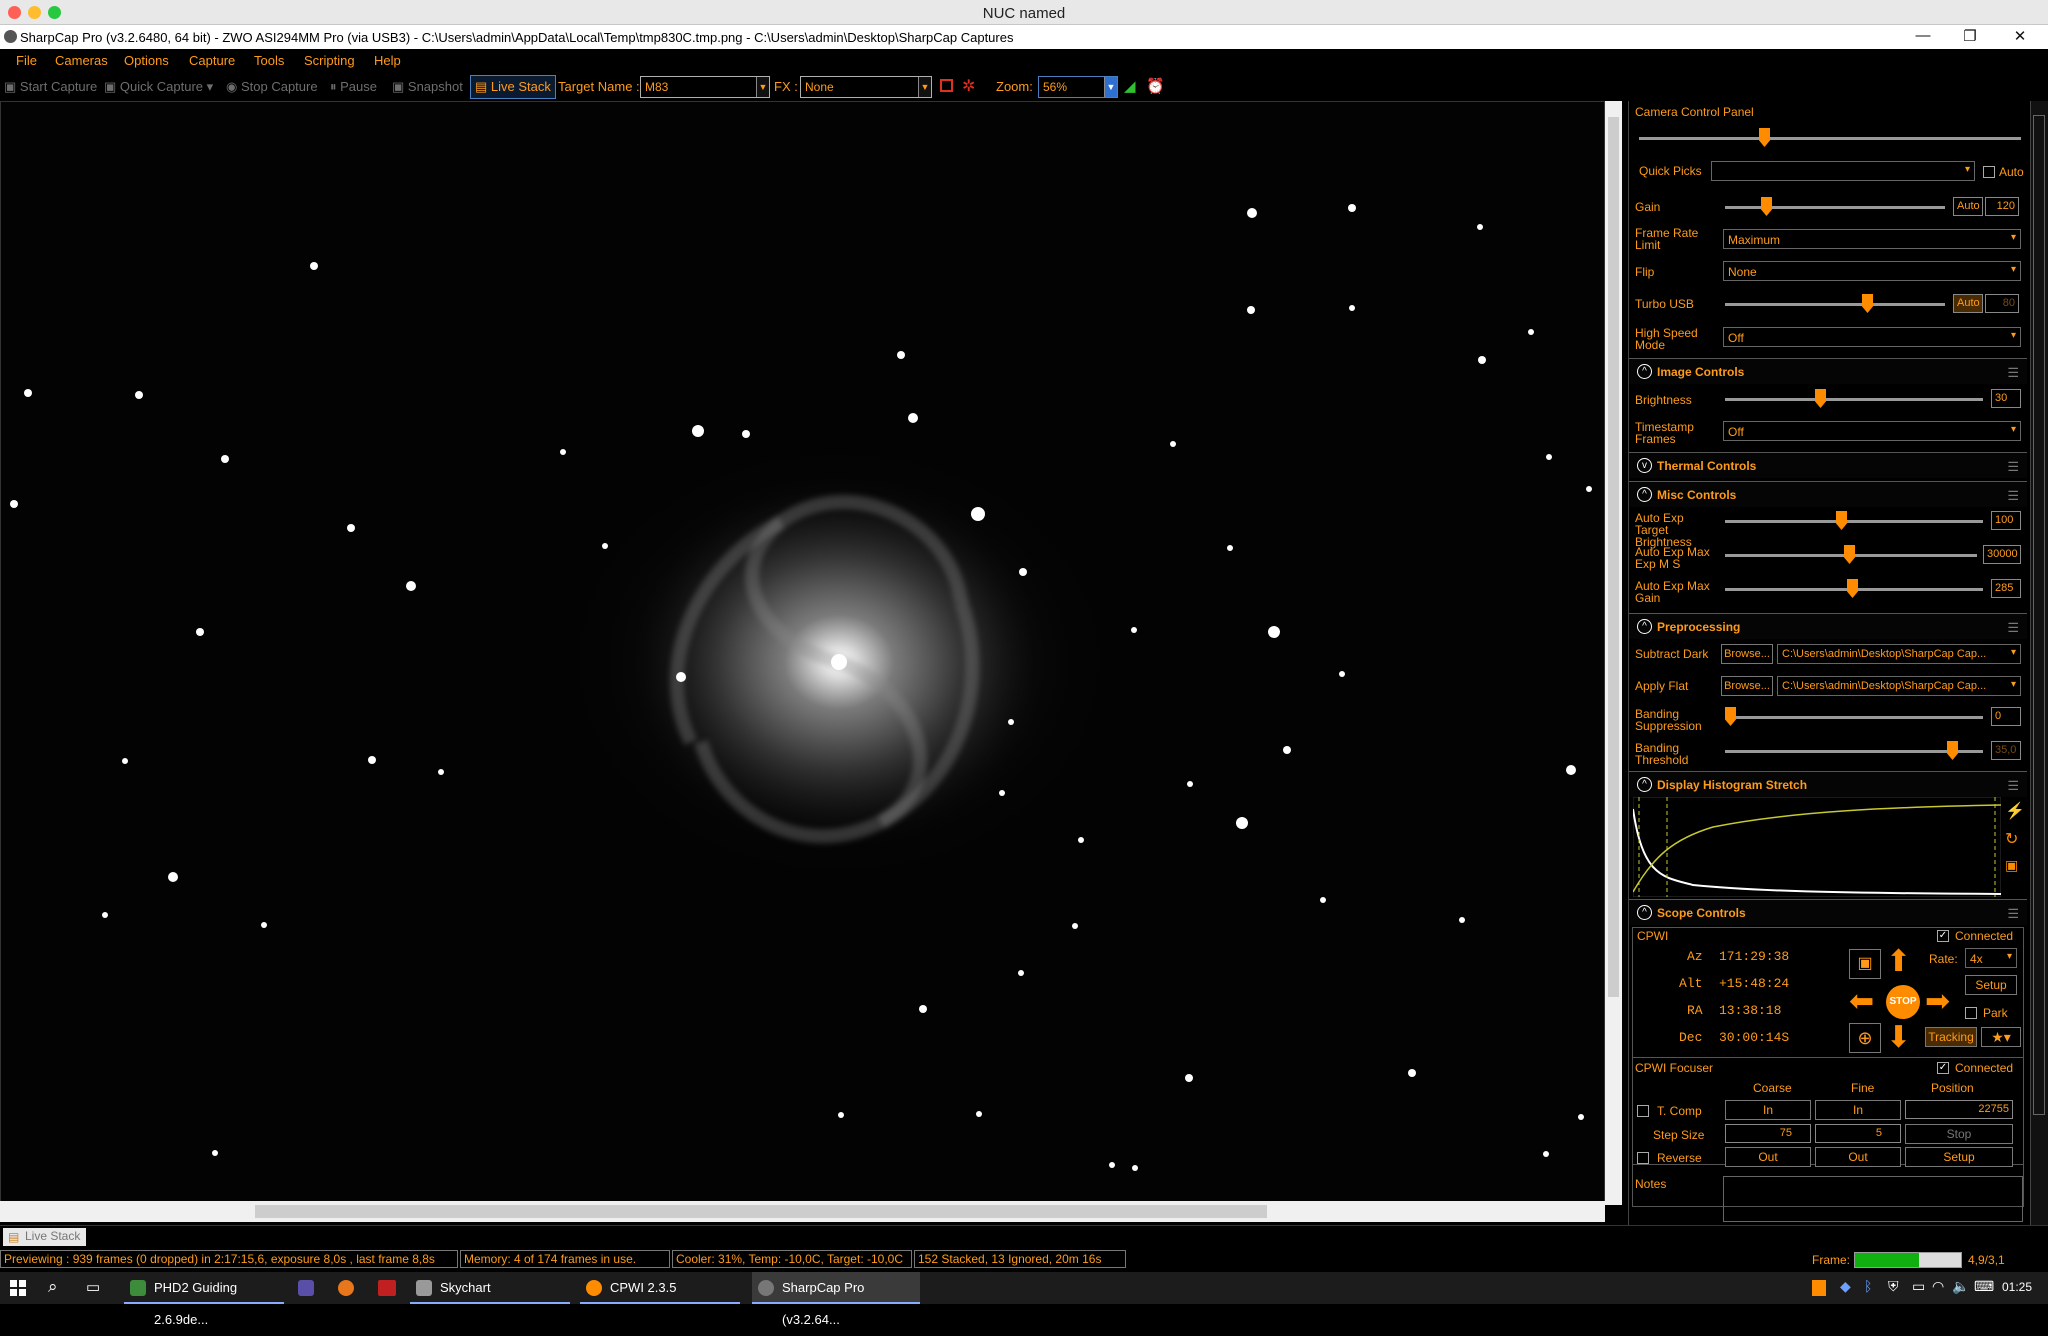 The width and height of the screenshot is (2048, 1336). I want to click on flip-select: None ▾, so click(1872, 271).